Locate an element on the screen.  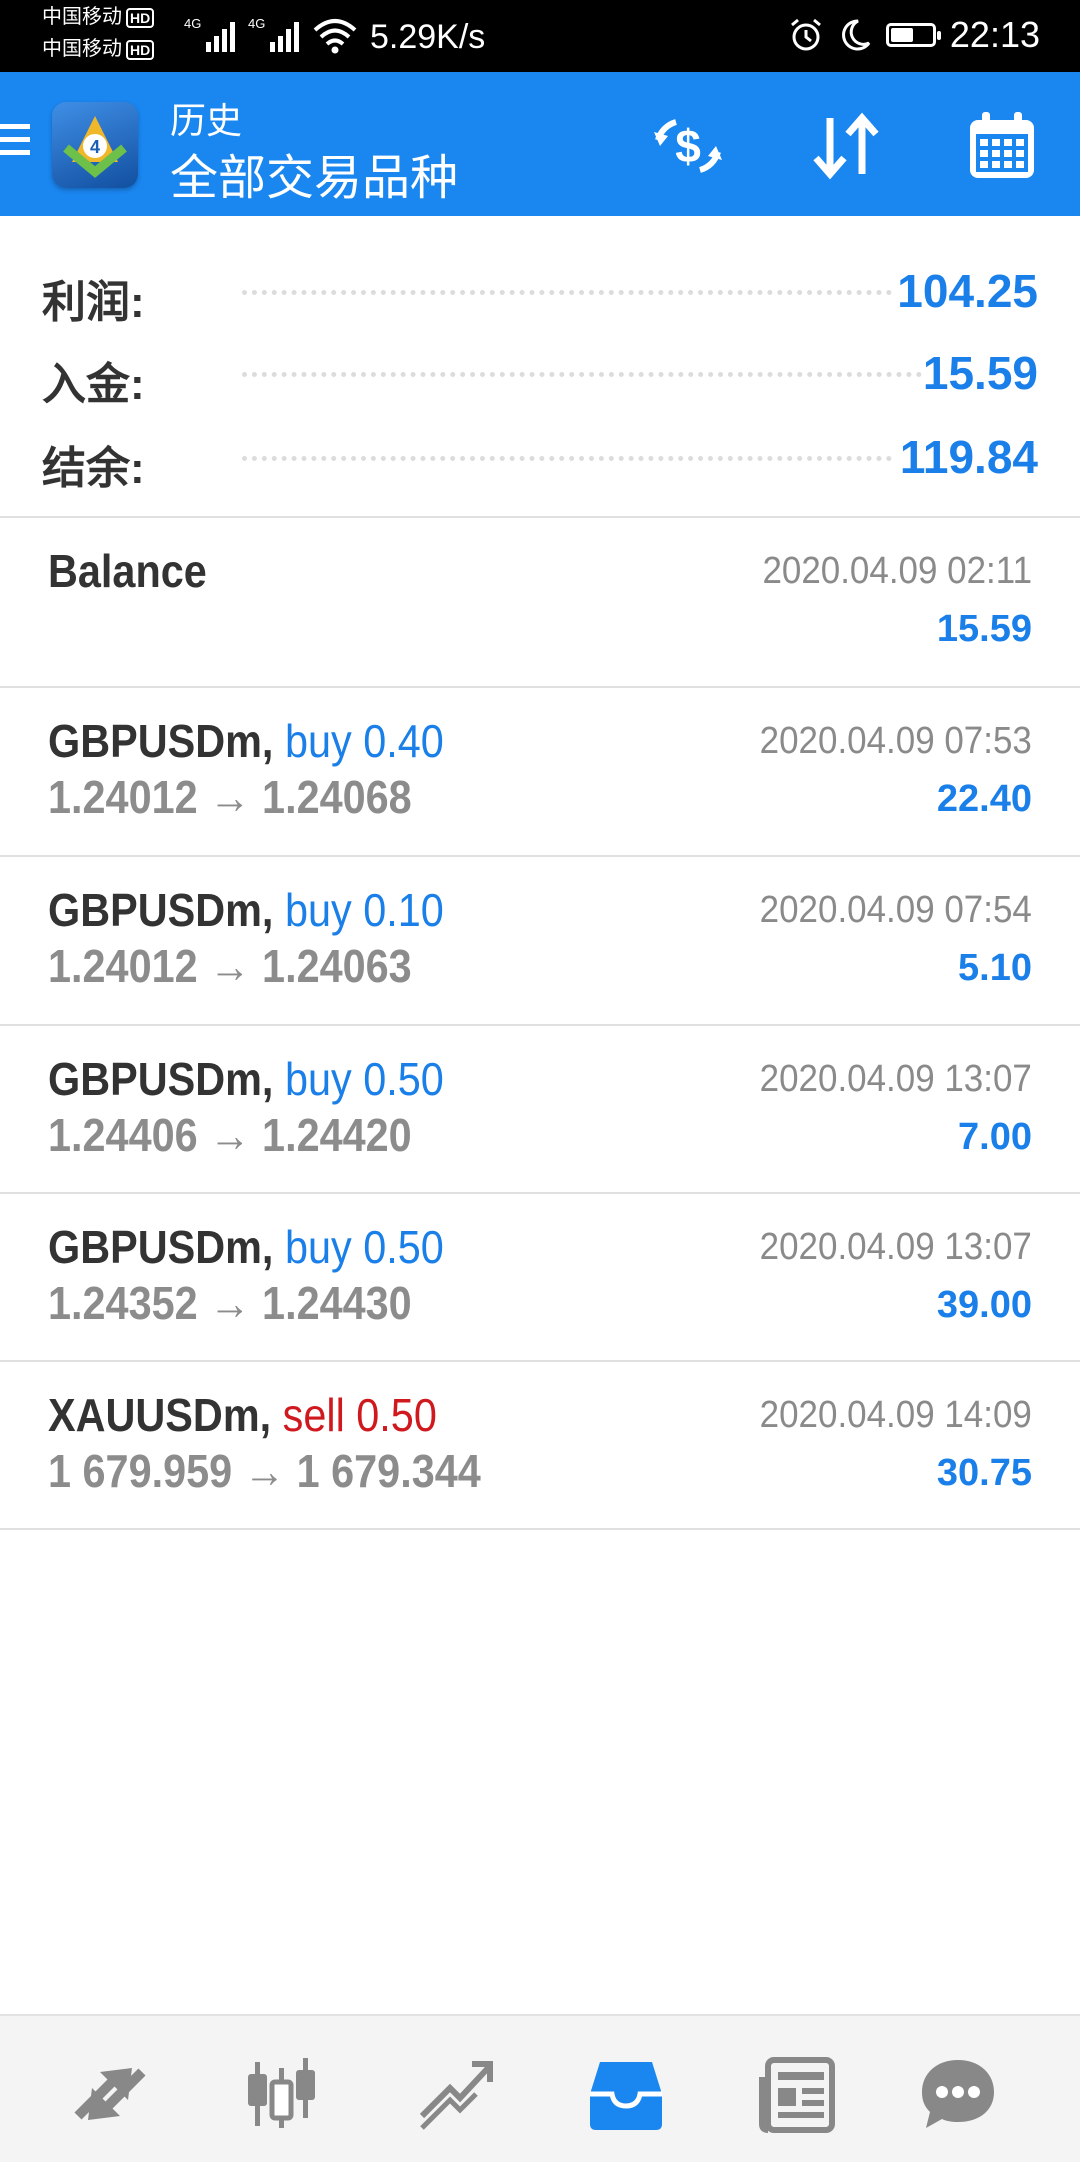
sort-icon is located at coordinates (846, 146).